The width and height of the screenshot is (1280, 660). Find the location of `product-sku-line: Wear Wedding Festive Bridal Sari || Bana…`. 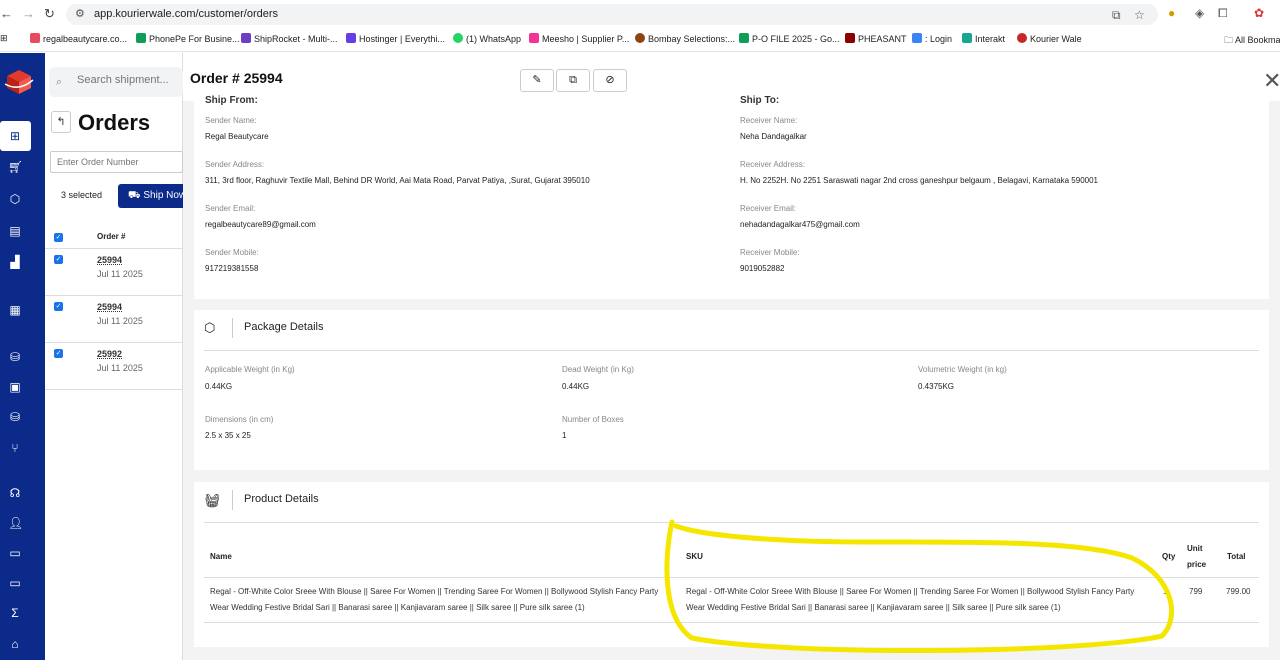

product-sku-line: Wear Wedding Festive Bridal Sari || Bana… is located at coordinates (873, 607).